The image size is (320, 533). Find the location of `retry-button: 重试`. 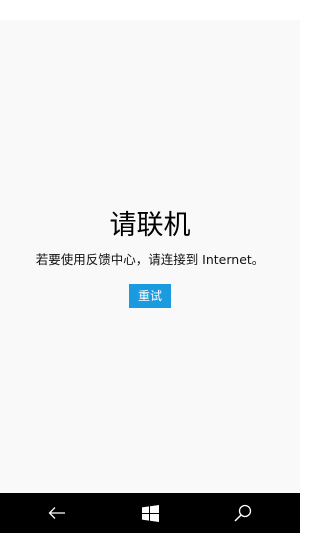

retry-button: 重试 is located at coordinates (150, 296).